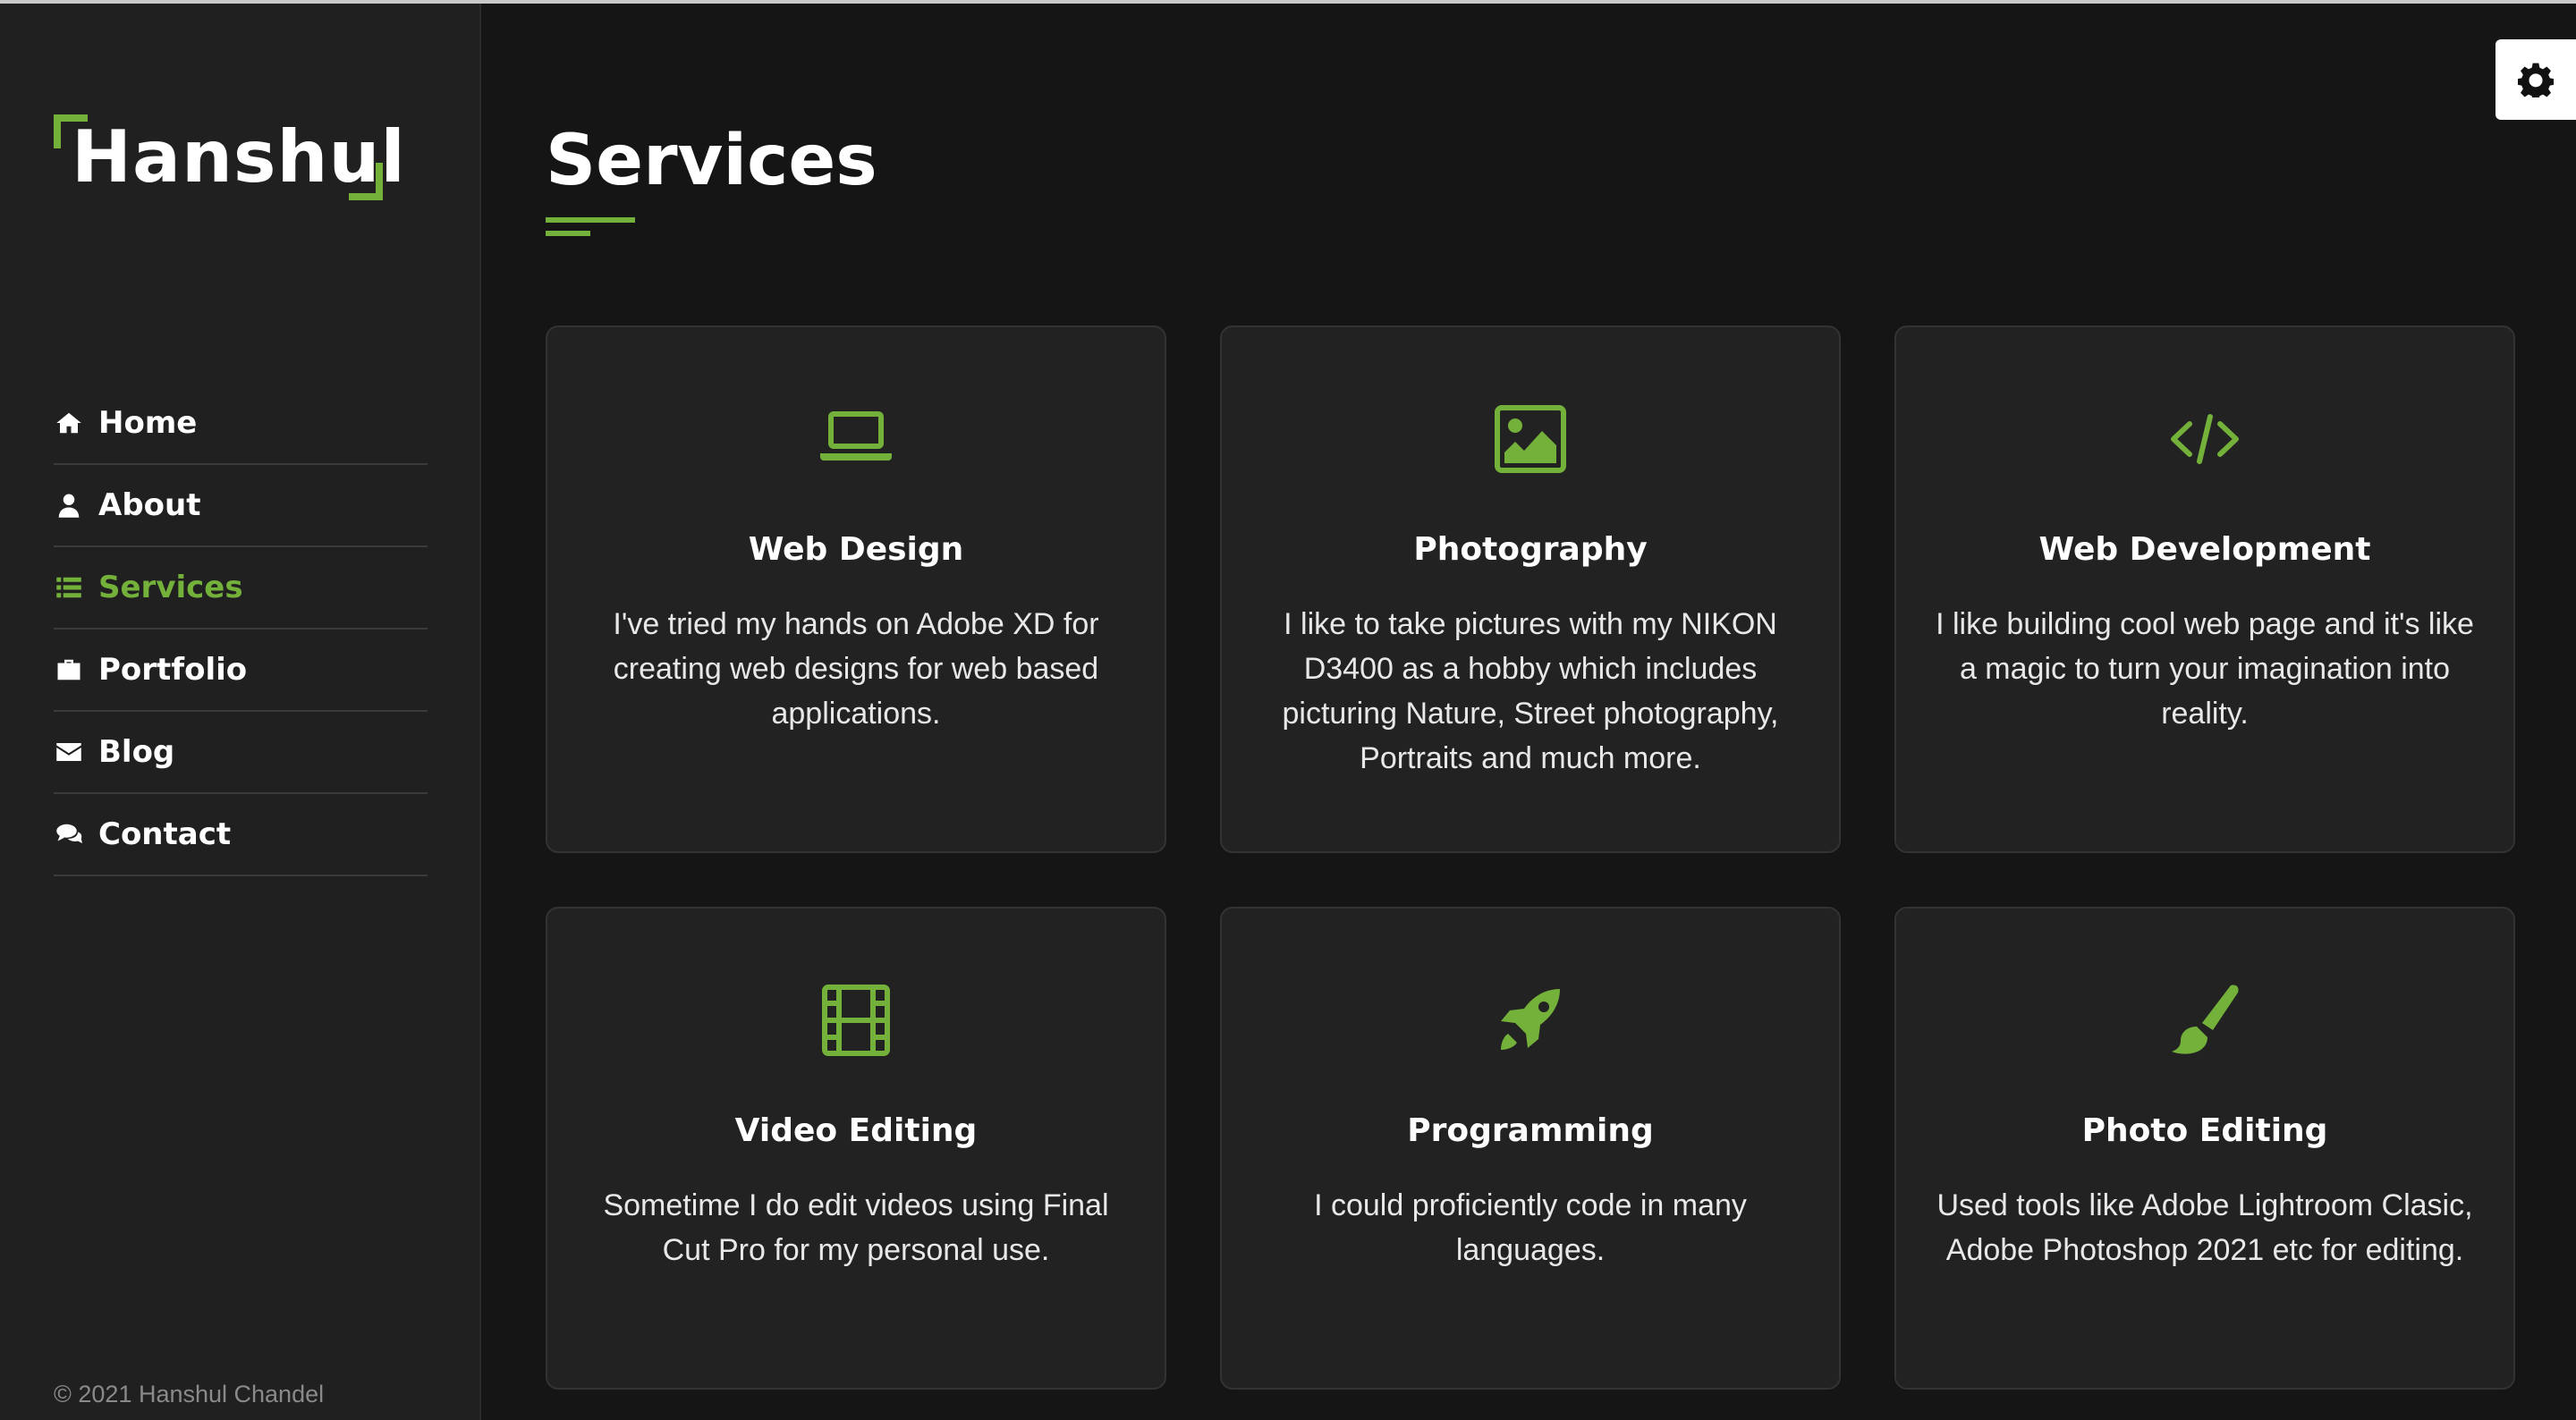 This screenshot has height=1420, width=2576. I want to click on title-underline, so click(590, 220).